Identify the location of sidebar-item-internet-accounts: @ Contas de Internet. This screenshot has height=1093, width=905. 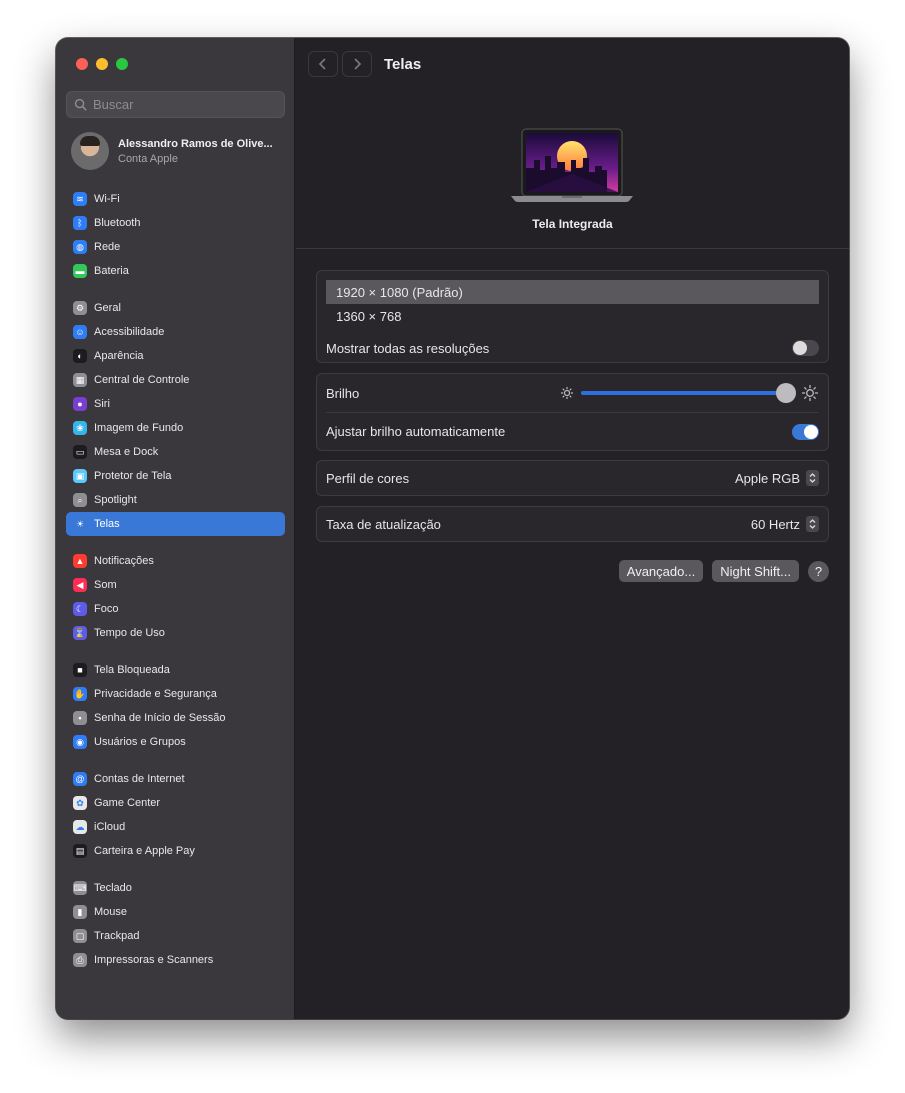
(175, 779).